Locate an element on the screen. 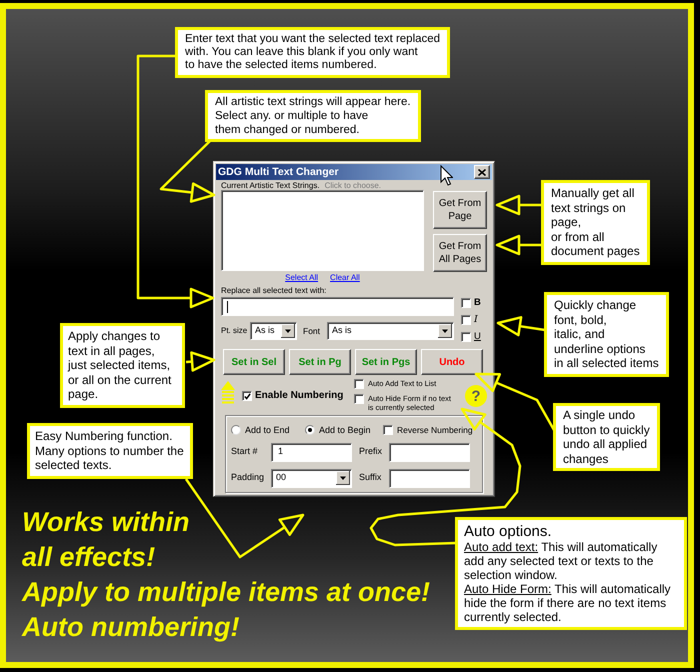 The image size is (700, 672). callout-text: Manually get all text strings on page, or from all document pages is located at coordinates (595, 222).